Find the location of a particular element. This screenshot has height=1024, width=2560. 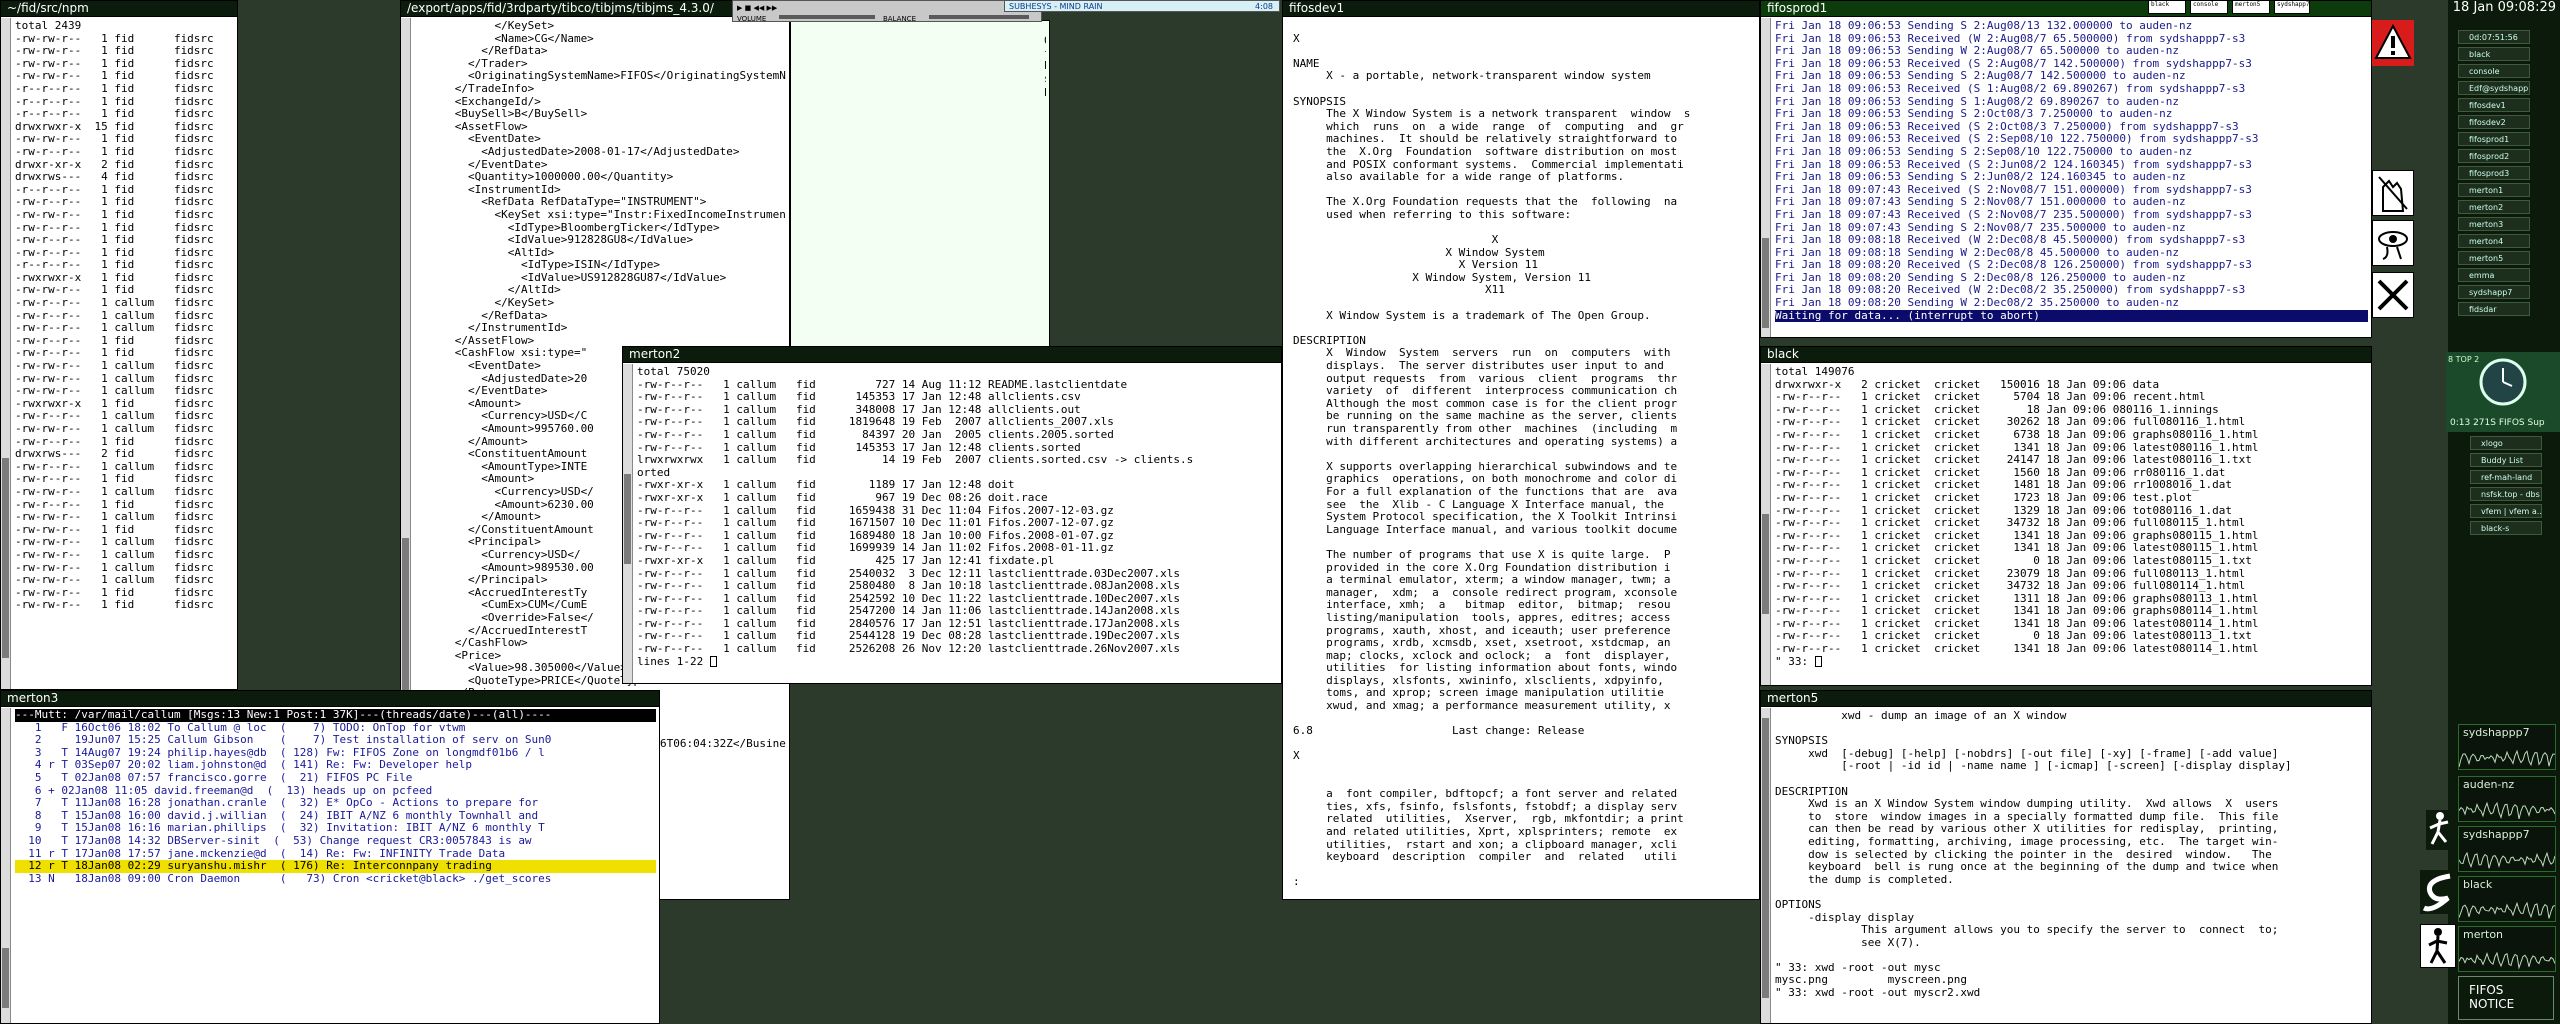

eye-of-horus-icon is located at coordinates (2393, 243).